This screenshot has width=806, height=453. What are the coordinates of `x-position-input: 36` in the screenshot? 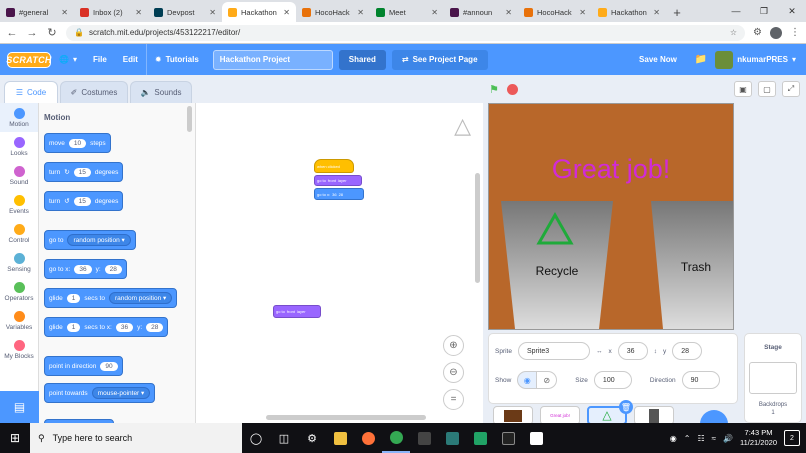 It's located at (632, 351).